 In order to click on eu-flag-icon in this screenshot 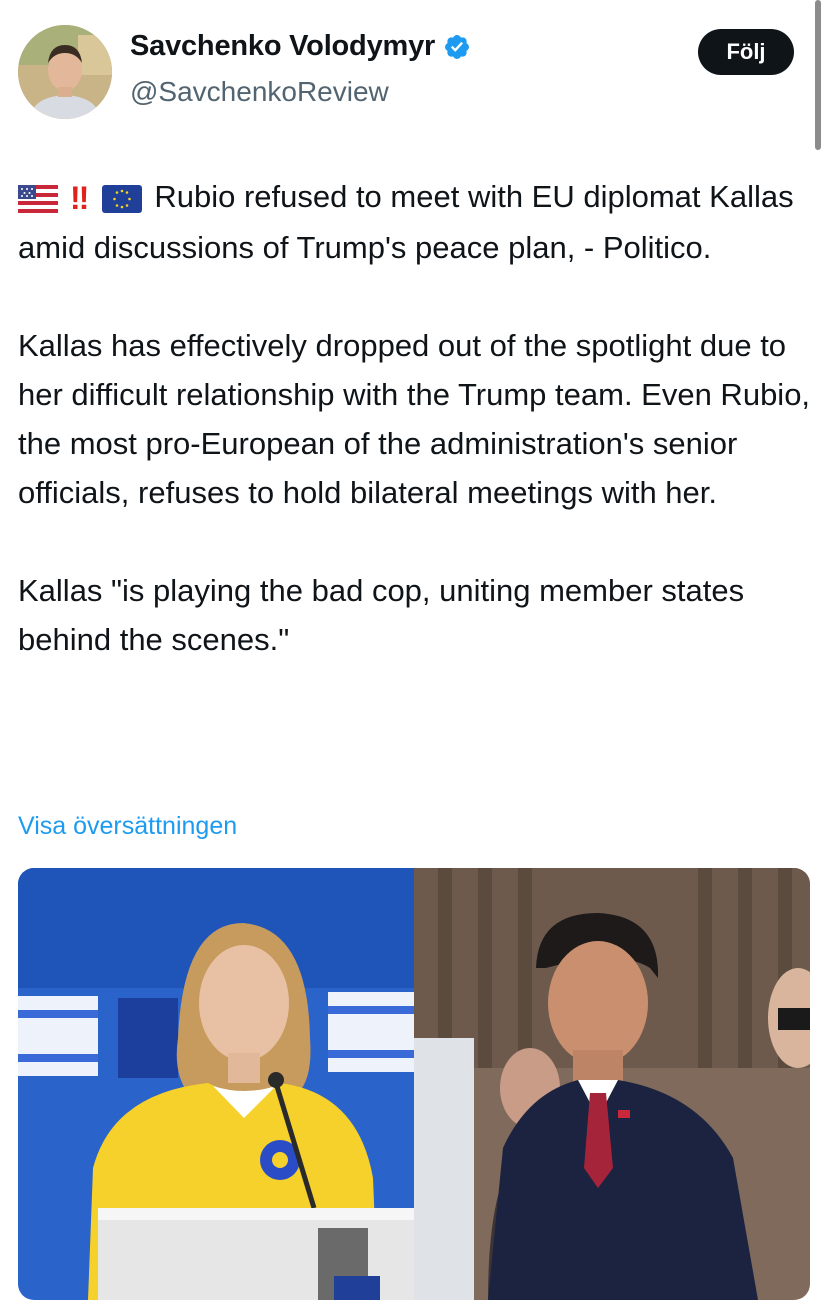, I will do `click(122, 198)`.